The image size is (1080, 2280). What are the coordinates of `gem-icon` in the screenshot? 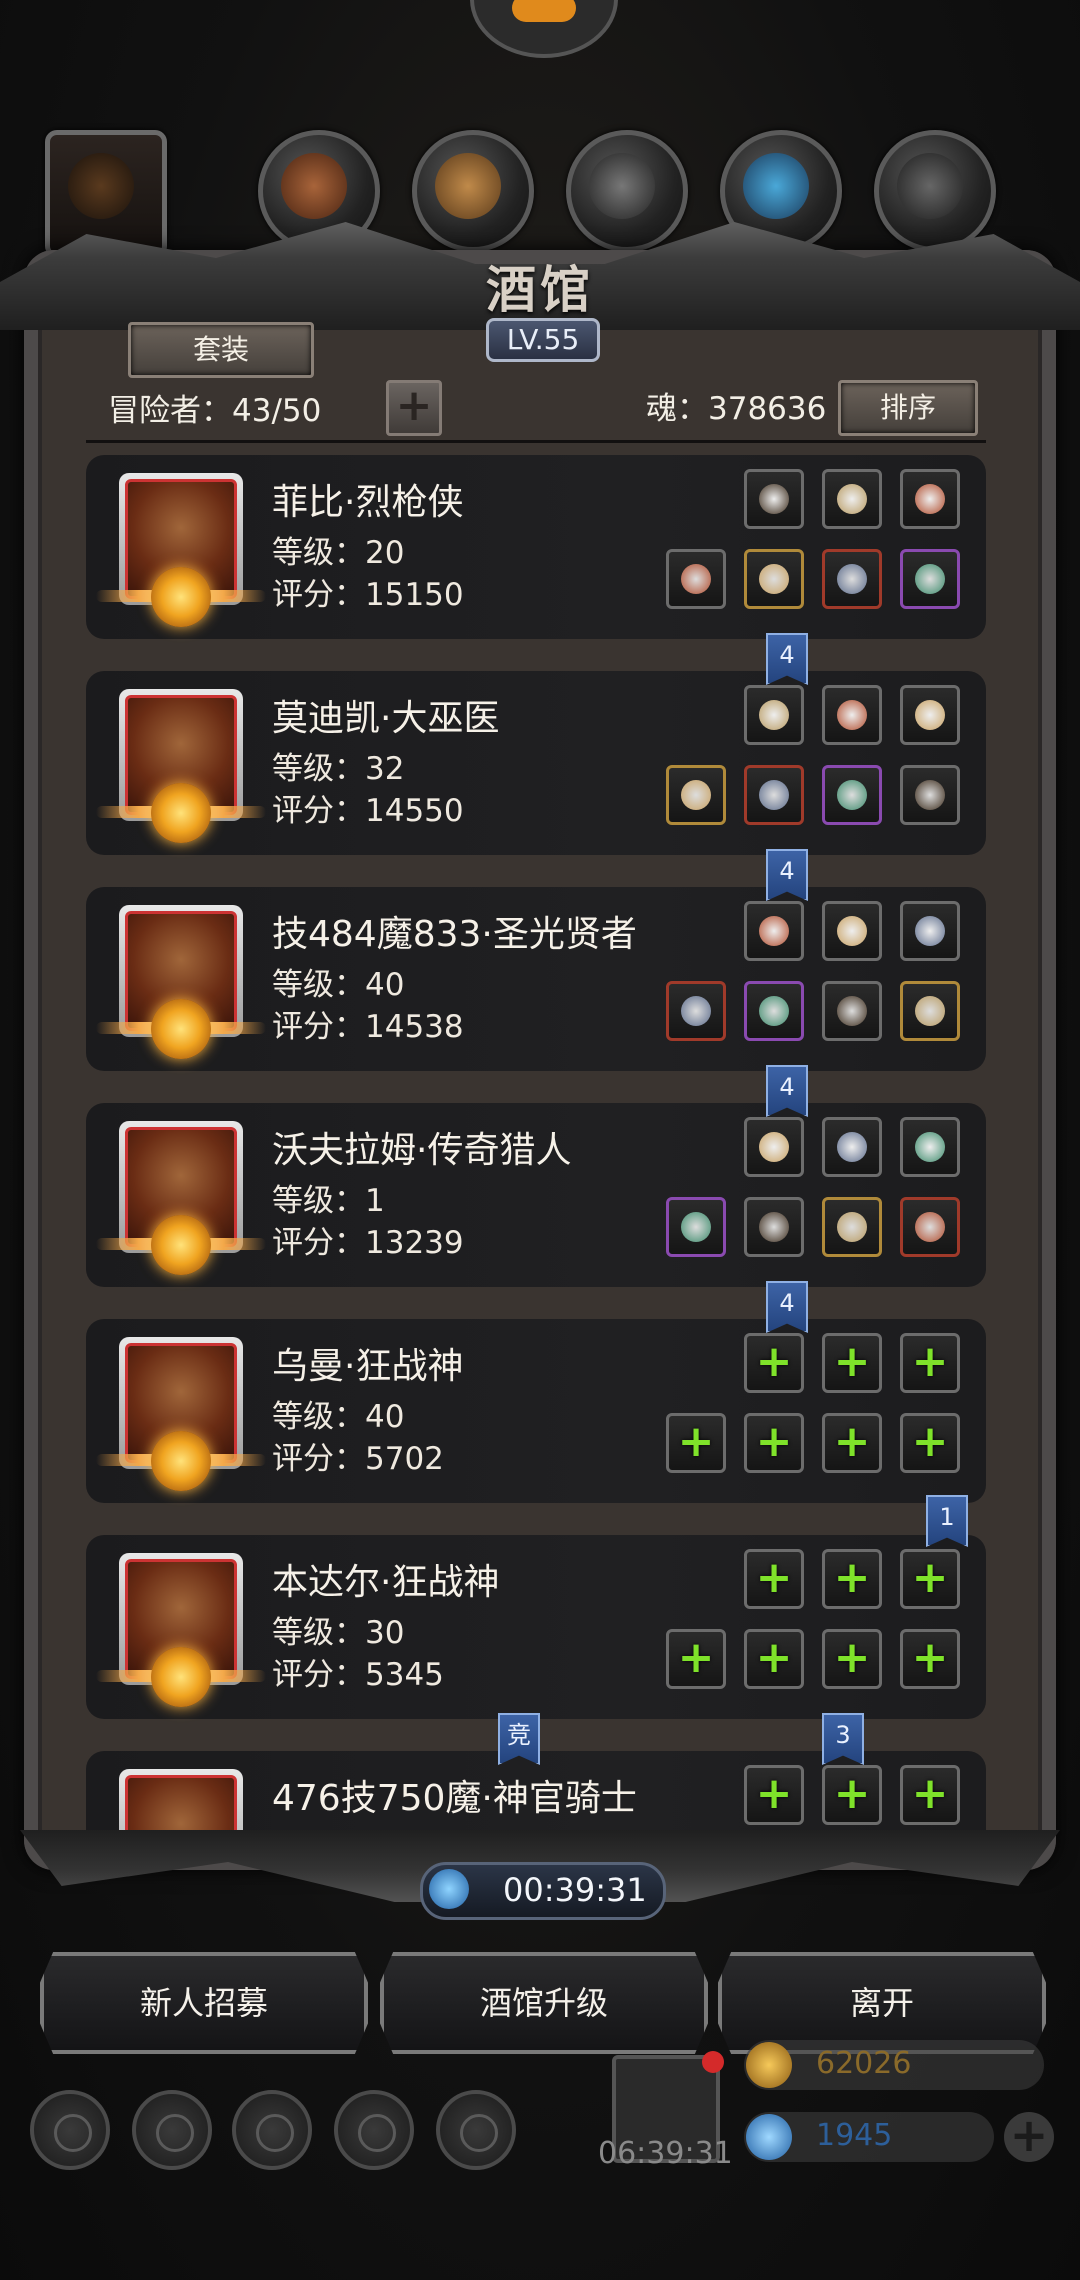 It's located at (769, 2137).